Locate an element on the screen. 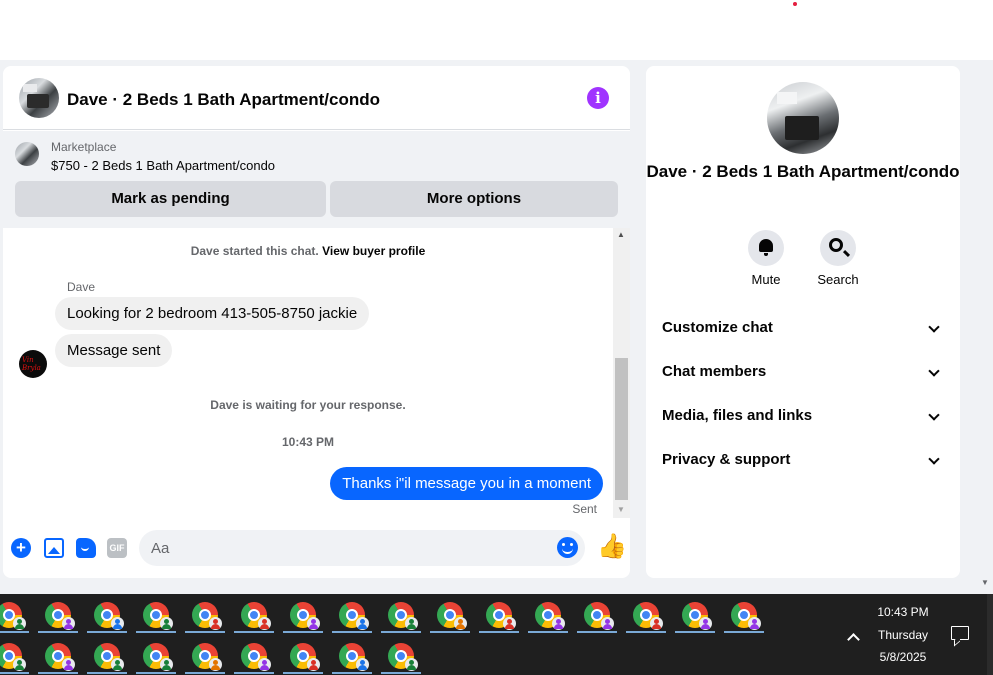 This screenshot has width=993, height=675. listing-photo is located at coordinates (803, 118).